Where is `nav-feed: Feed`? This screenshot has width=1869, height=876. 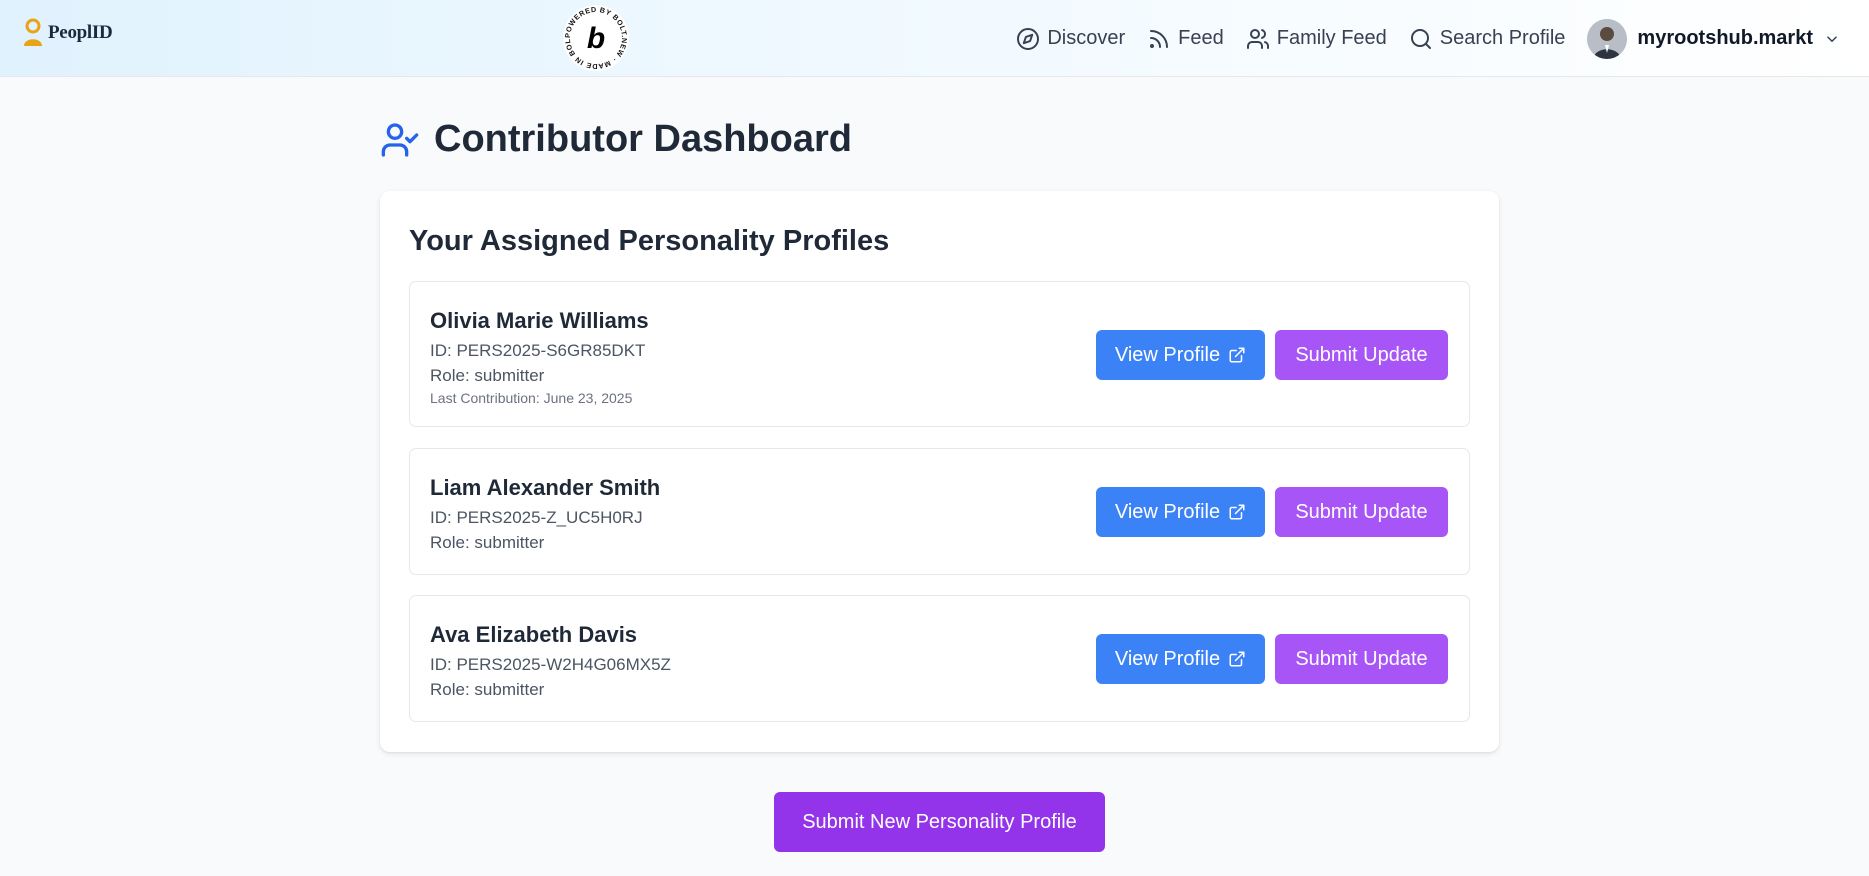
nav-feed: Feed is located at coordinates (1185, 39).